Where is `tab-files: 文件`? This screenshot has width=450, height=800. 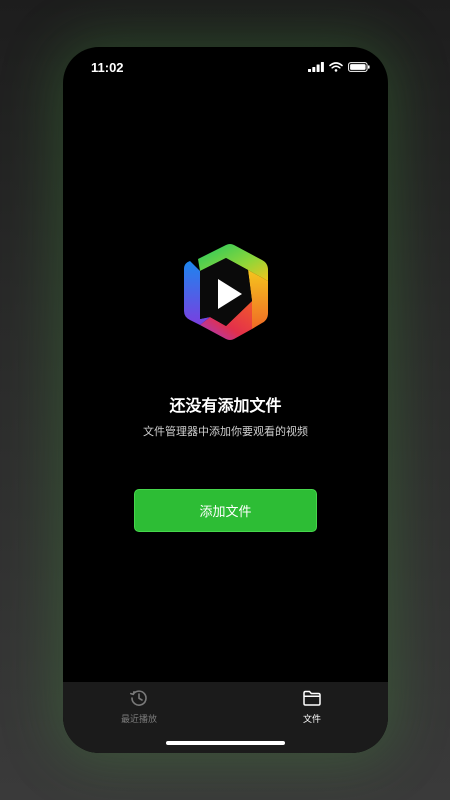 tab-files: 文件 is located at coordinates (312, 706).